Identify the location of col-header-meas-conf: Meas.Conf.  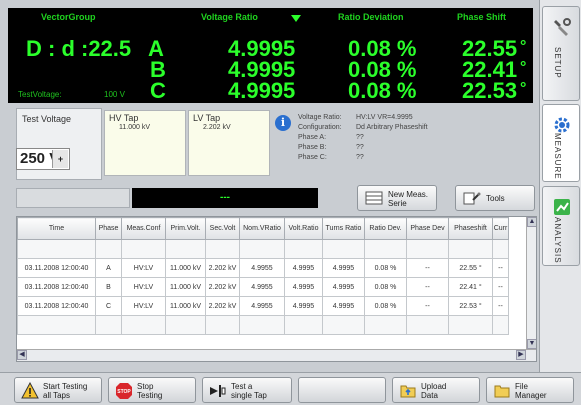
(143, 228).